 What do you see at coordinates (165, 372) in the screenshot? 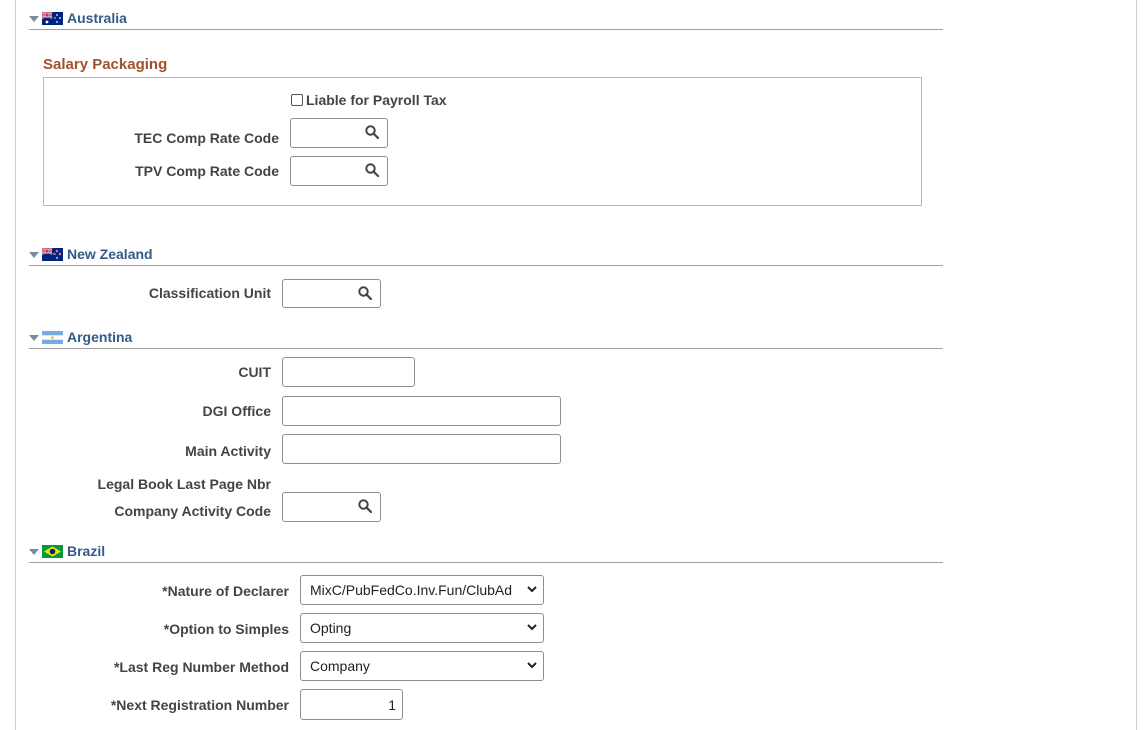
I see `cuit-label: CUIT` at bounding box center [165, 372].